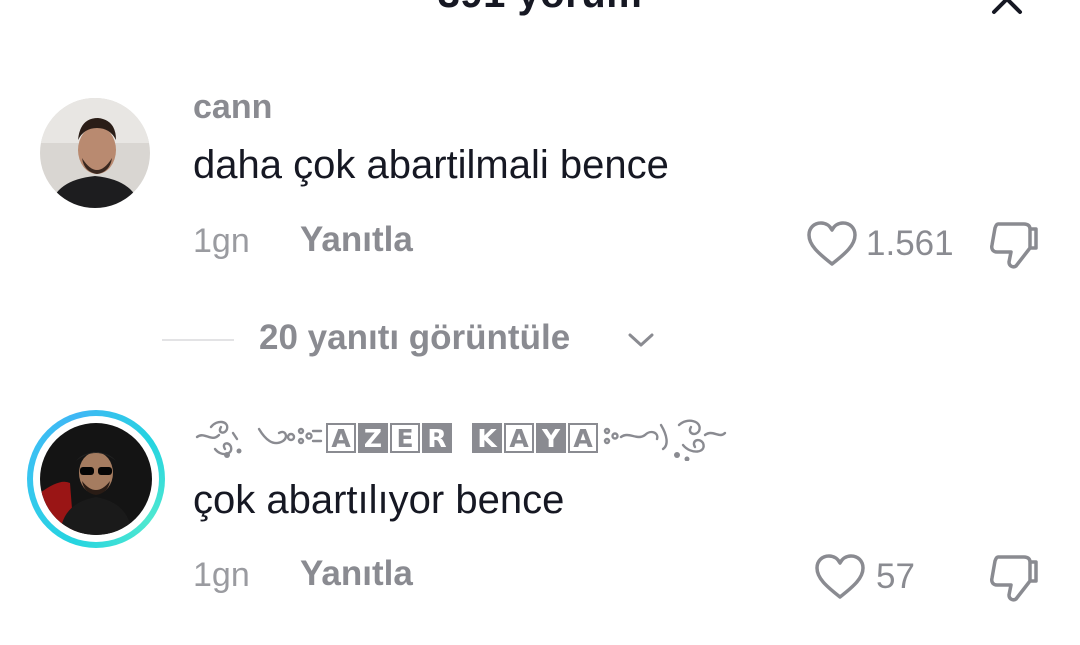  What do you see at coordinates (379, 500) in the screenshot?
I see `comment-text: çok abartılıyor bence` at bounding box center [379, 500].